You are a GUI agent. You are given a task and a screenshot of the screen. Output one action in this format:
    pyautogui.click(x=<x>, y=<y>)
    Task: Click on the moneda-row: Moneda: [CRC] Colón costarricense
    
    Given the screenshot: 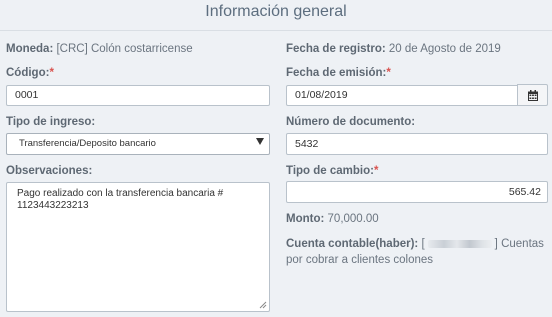 What is the action you would take?
    pyautogui.click(x=99, y=49)
    